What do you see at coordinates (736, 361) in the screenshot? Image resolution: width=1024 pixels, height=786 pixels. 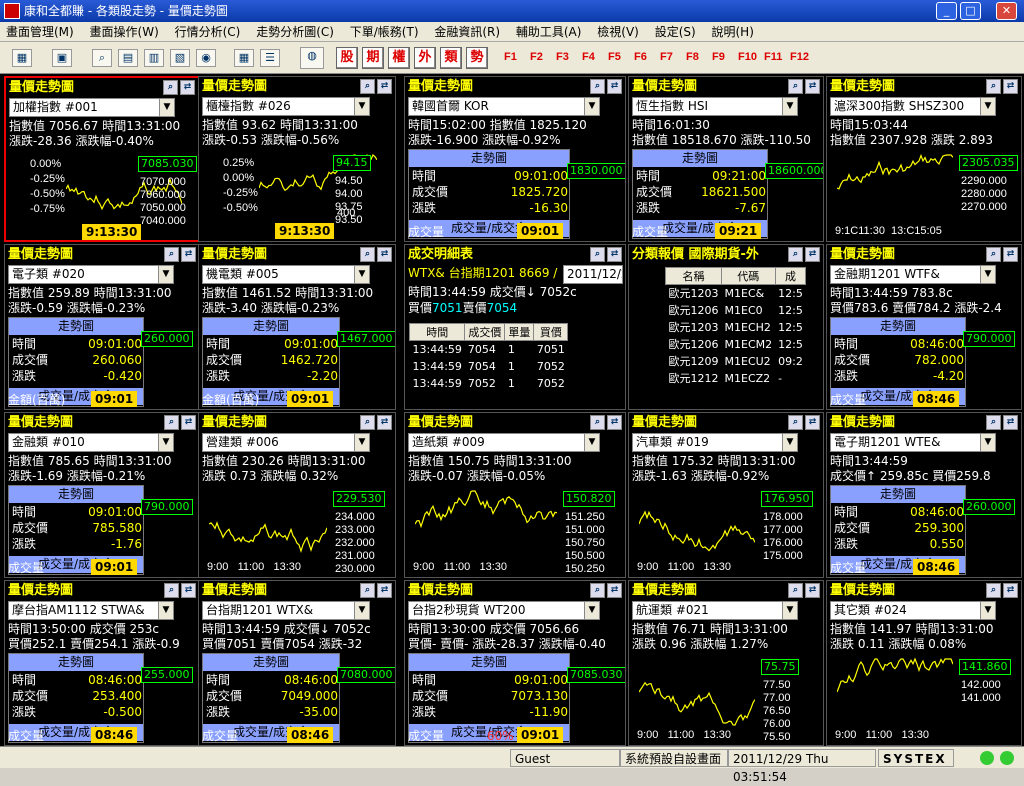 I see `table-row: 歐元1209 M1ECU2 09:2` at bounding box center [736, 361].